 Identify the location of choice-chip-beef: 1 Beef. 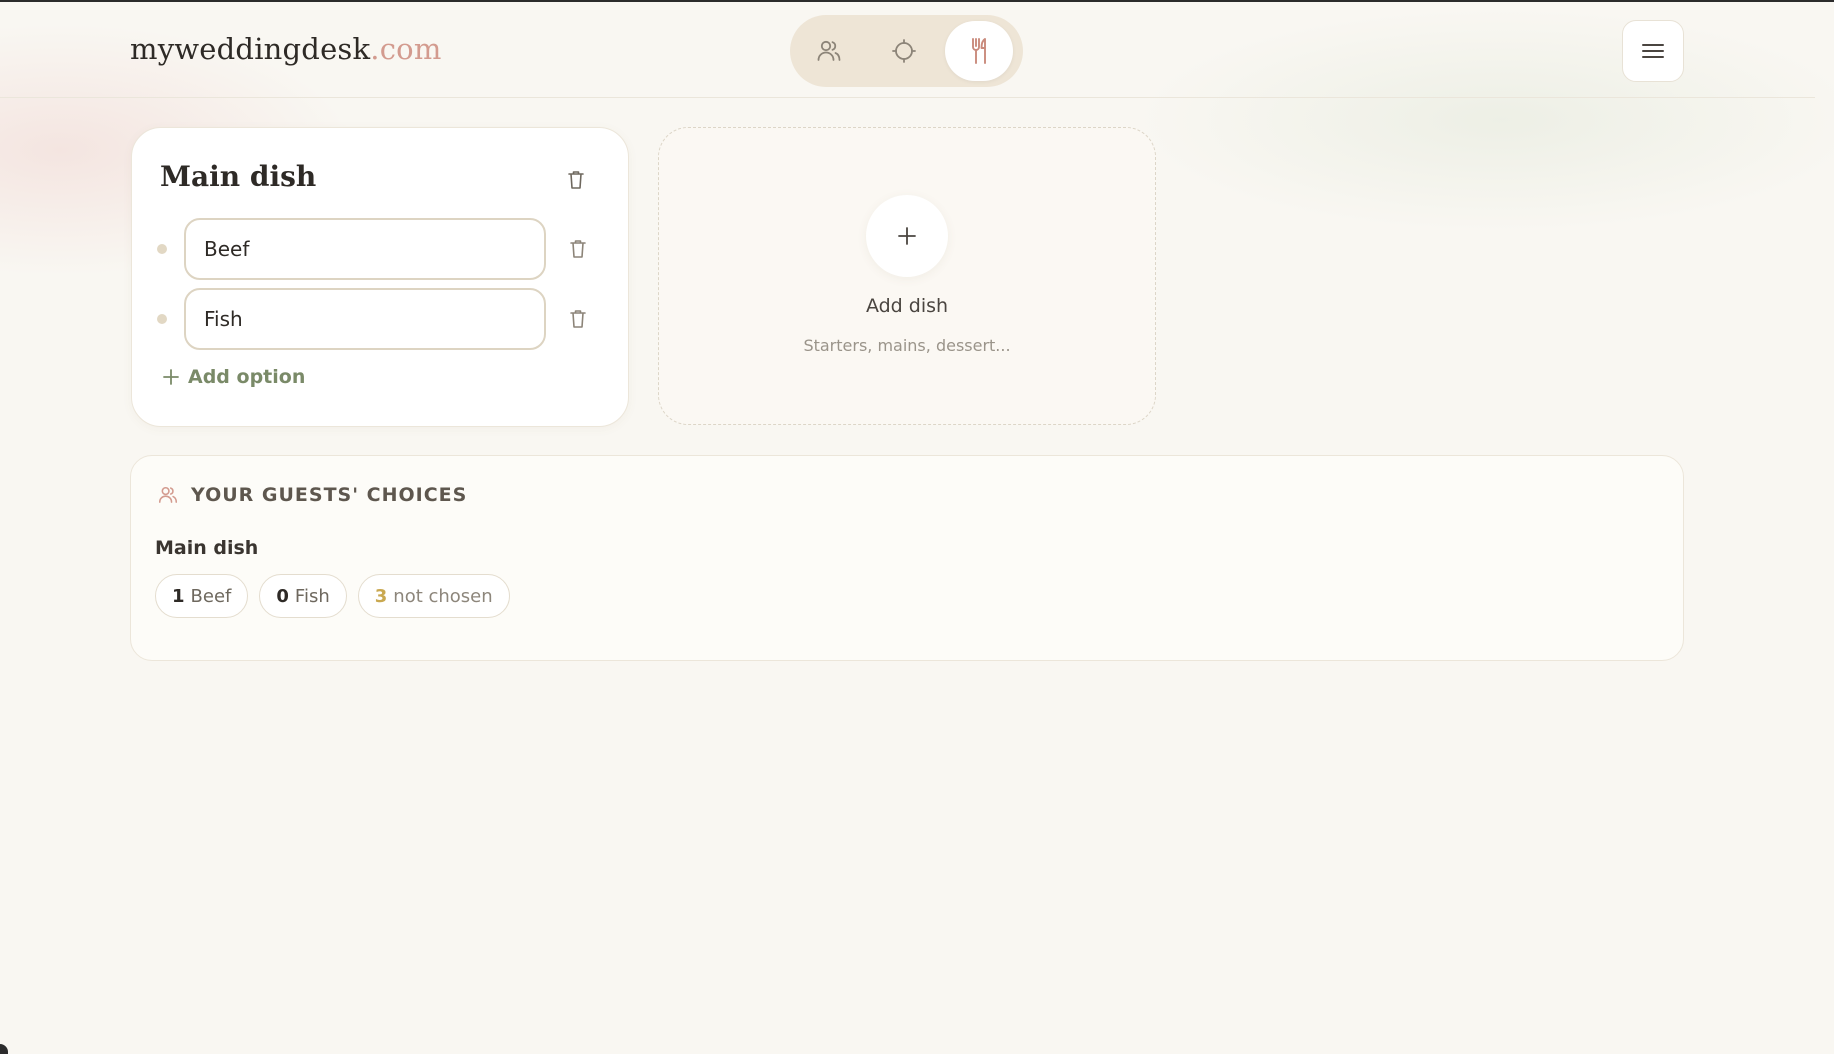
(202, 596).